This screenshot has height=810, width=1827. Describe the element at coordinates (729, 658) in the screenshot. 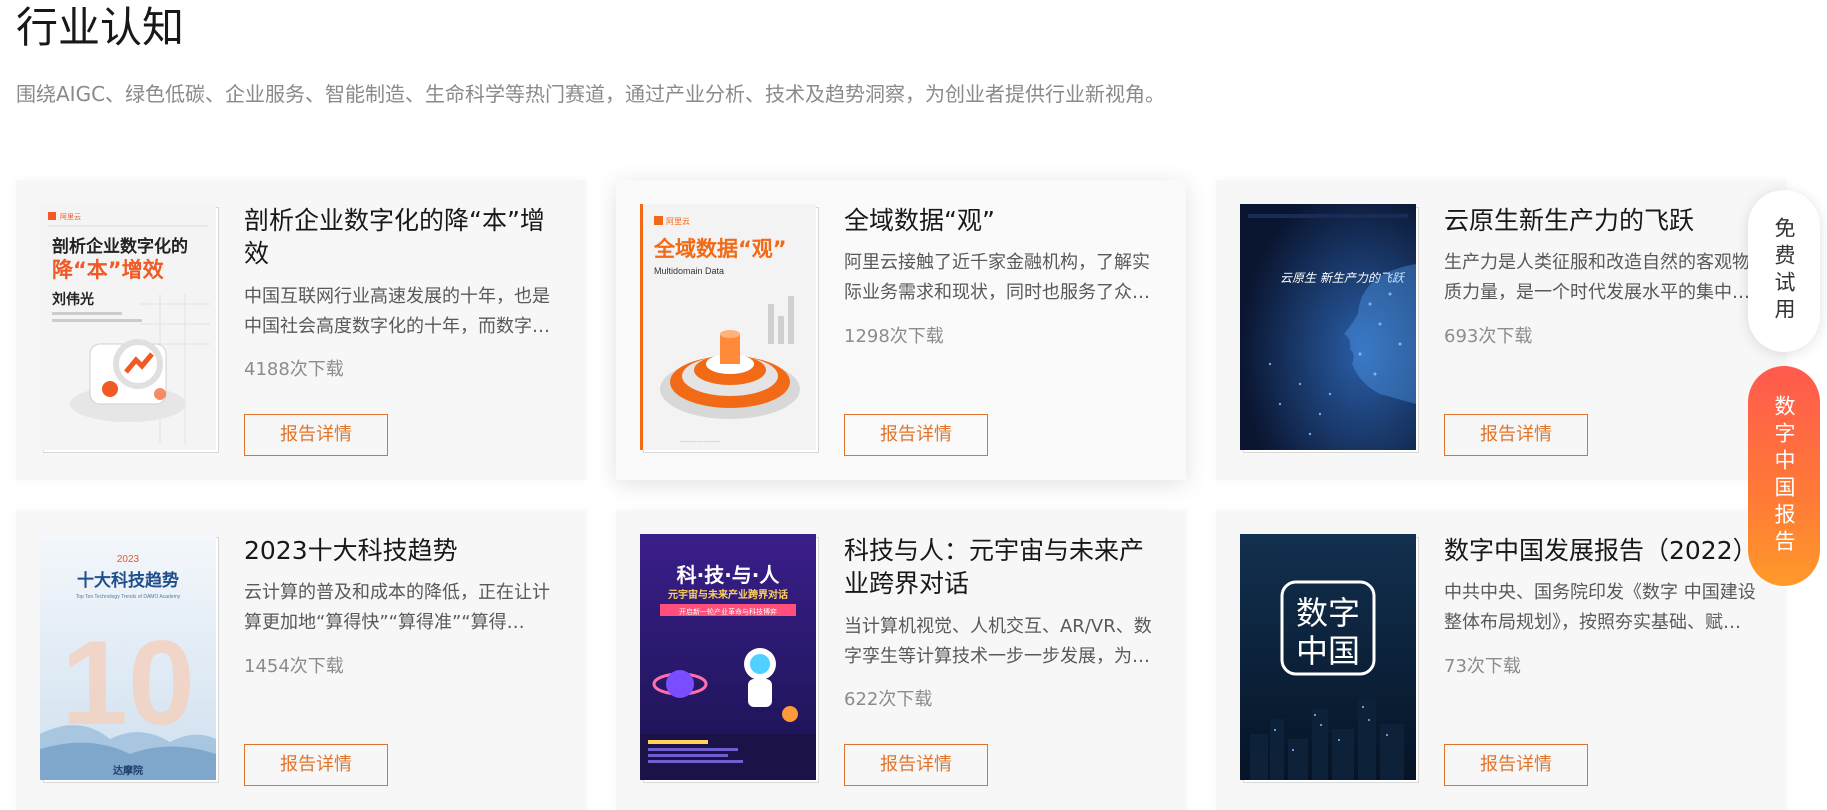

I see `report-cover: 科·技·与·人 元宇宙与未来产业跨界对话 开启新一轮产业革命与科技博弈` at that location.